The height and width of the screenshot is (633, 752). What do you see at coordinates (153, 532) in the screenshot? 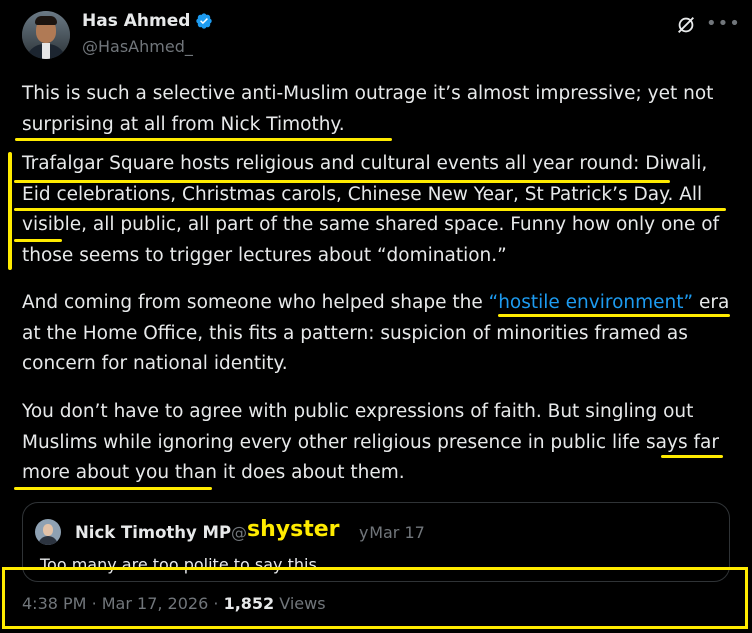
I see `quoted-author-name: Nick Timothy MP` at bounding box center [153, 532].